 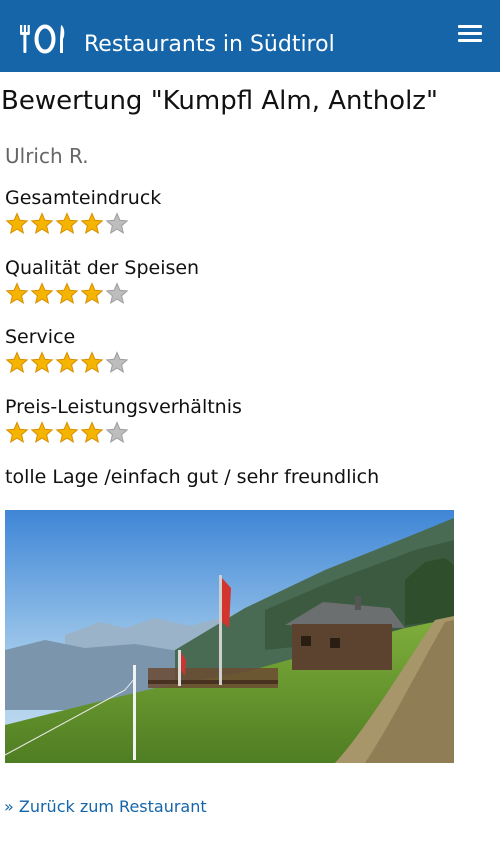 What do you see at coordinates (102, 280) in the screenshot?
I see `criterion-food-quality: Qualität der Speisen` at bounding box center [102, 280].